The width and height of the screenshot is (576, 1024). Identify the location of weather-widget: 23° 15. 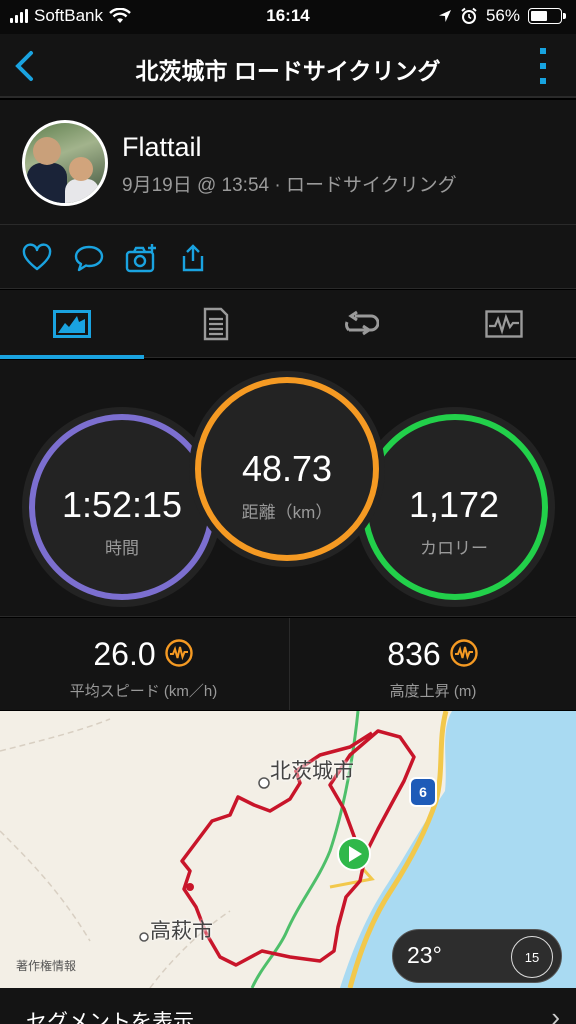
(477, 956).